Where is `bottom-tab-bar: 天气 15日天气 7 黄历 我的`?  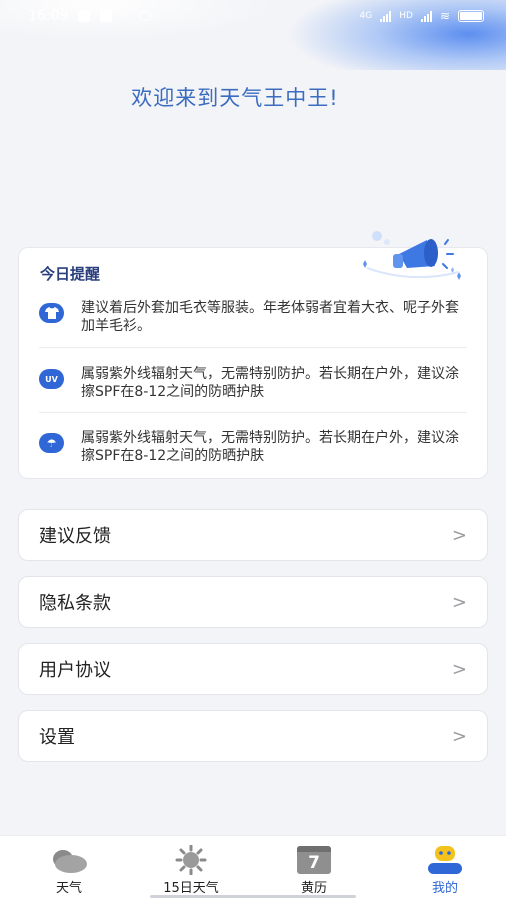
bottom-tab-bar: 天气 15日天气 7 黄历 我的 is located at coordinates (253, 867).